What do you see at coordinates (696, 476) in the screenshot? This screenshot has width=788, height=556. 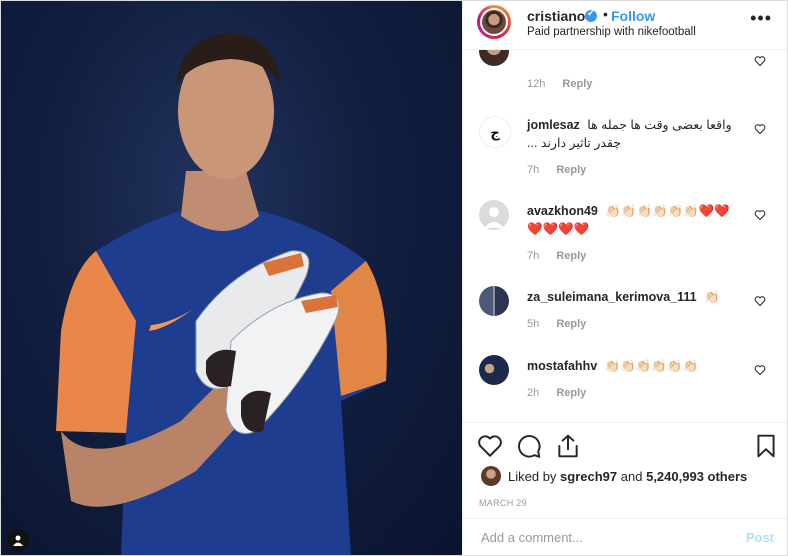 I see `likes-count: 5,240,993 others` at bounding box center [696, 476].